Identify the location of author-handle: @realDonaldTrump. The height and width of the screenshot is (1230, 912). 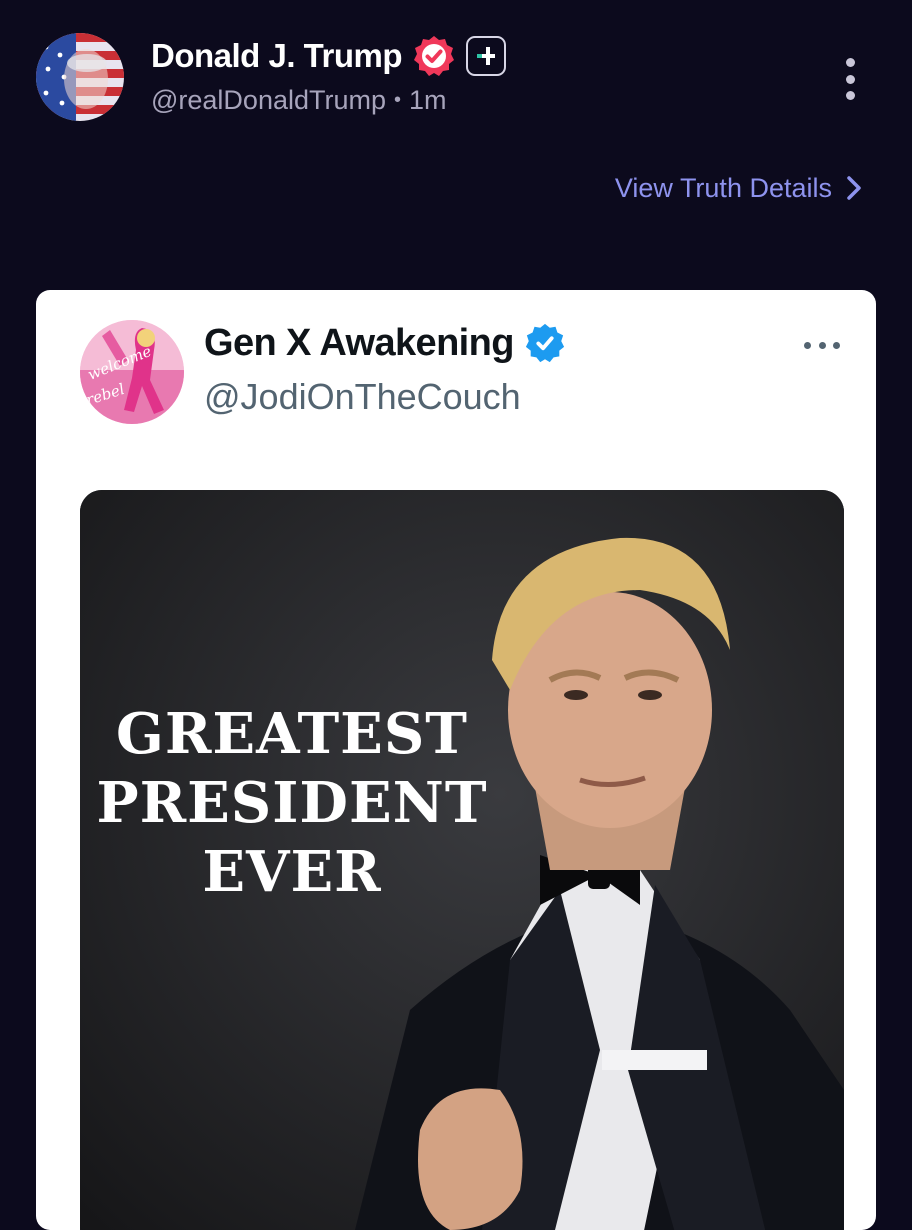
(268, 100).